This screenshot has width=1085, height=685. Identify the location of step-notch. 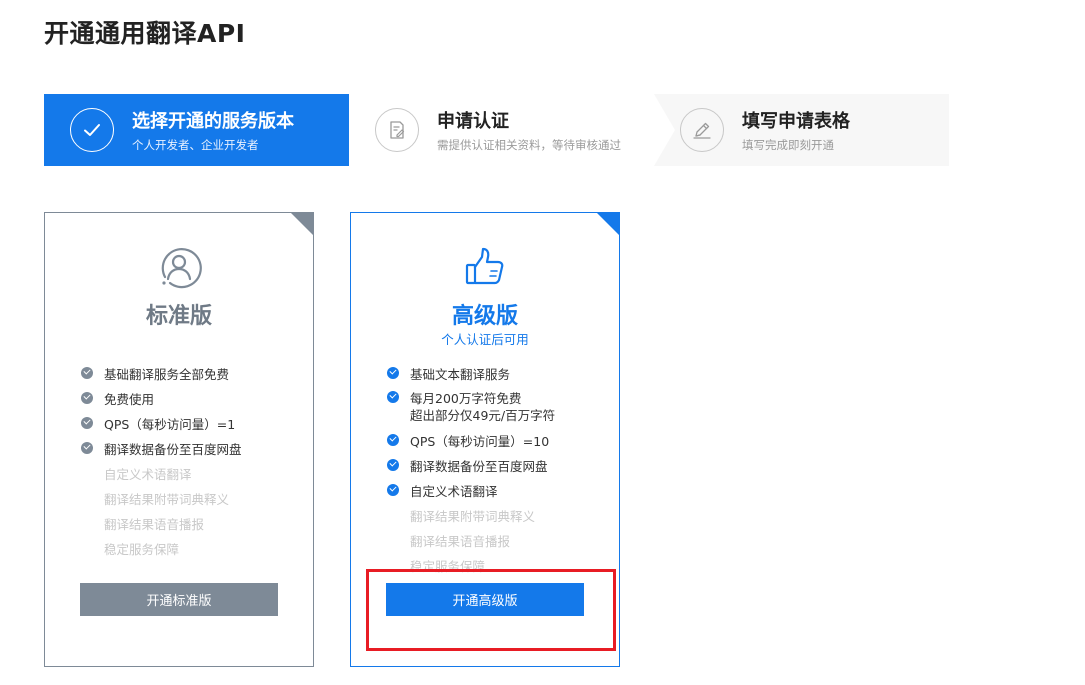
(664, 130).